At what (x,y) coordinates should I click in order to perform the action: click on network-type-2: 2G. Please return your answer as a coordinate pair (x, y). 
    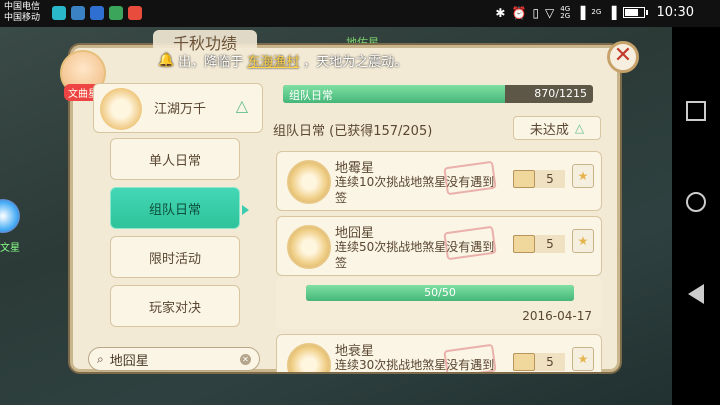
    Looking at the image, I should click on (565, 15).